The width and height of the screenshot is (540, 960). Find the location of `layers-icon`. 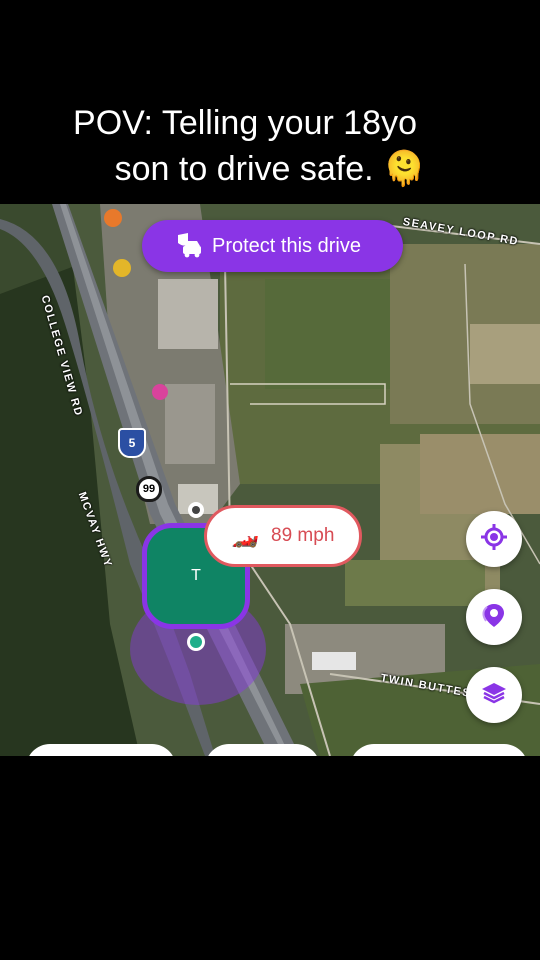

layers-icon is located at coordinates (494, 695).